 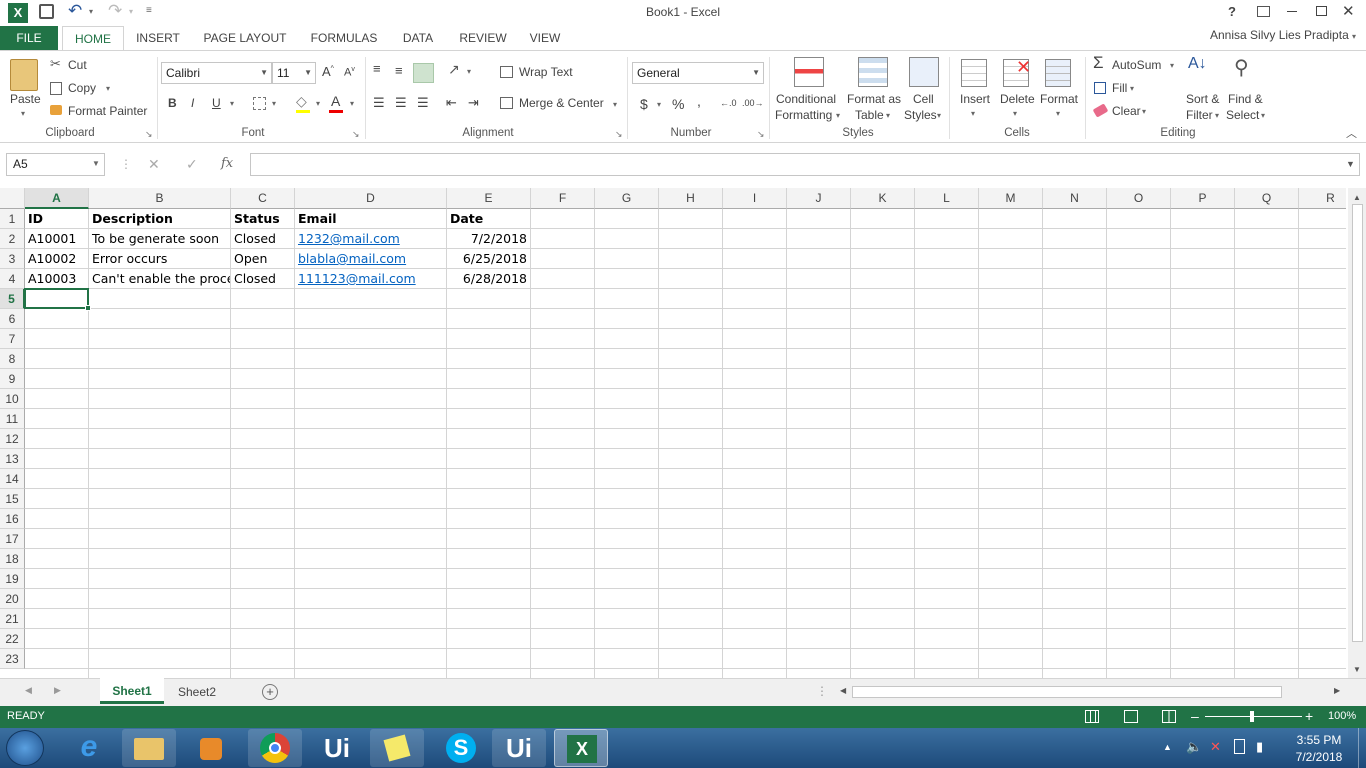 I want to click on tab-split-grip-icon: ⋮, so click(x=822, y=691).